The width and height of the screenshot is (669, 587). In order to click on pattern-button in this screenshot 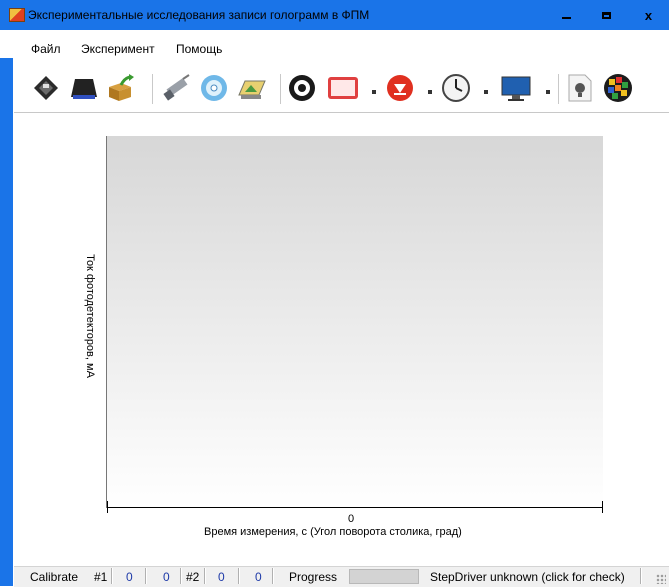, I will do `click(618, 88)`.